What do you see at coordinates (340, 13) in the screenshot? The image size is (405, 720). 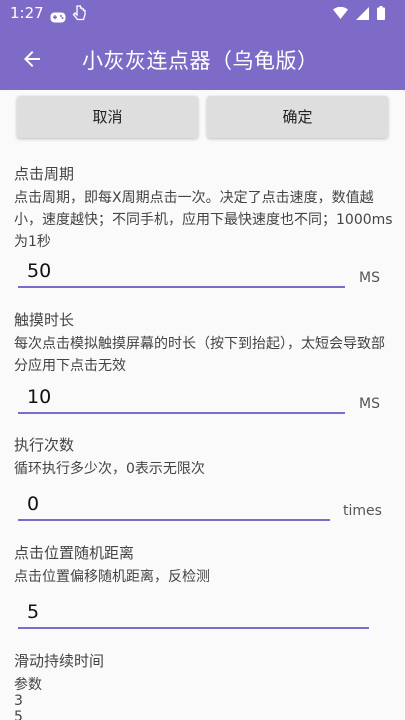 I see `wifi-icon` at bounding box center [340, 13].